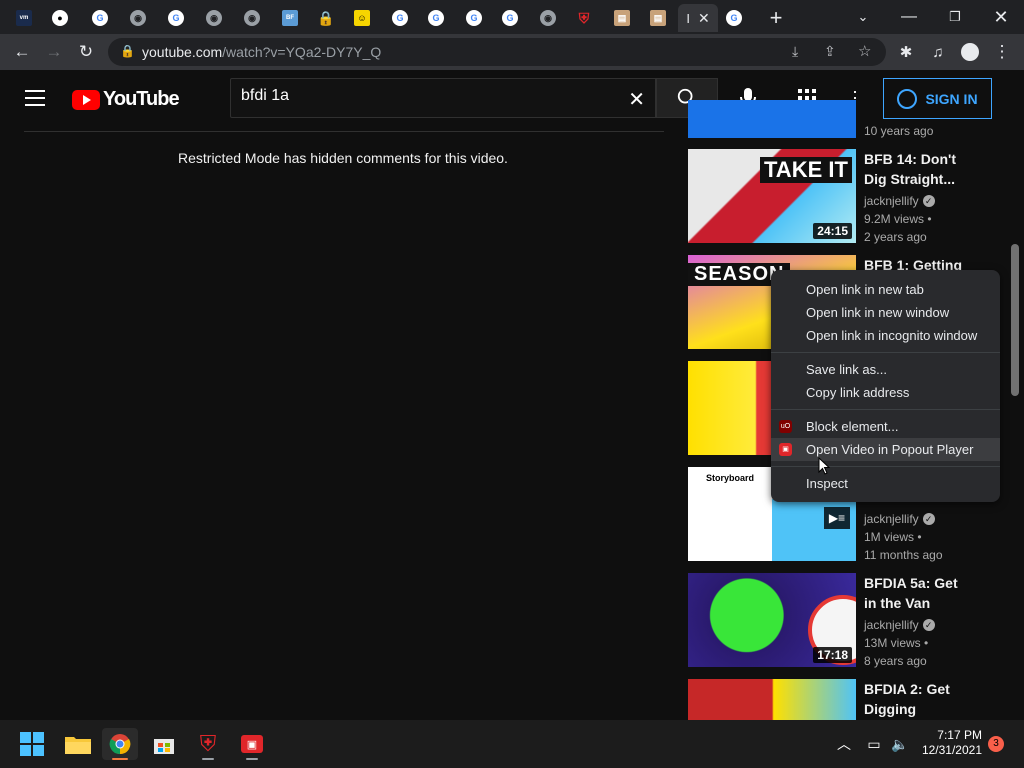 This screenshot has height=768, width=1024. Describe the element at coordinates (252, 744) in the screenshot. I see `taskbar-popout-app: ▣` at that location.